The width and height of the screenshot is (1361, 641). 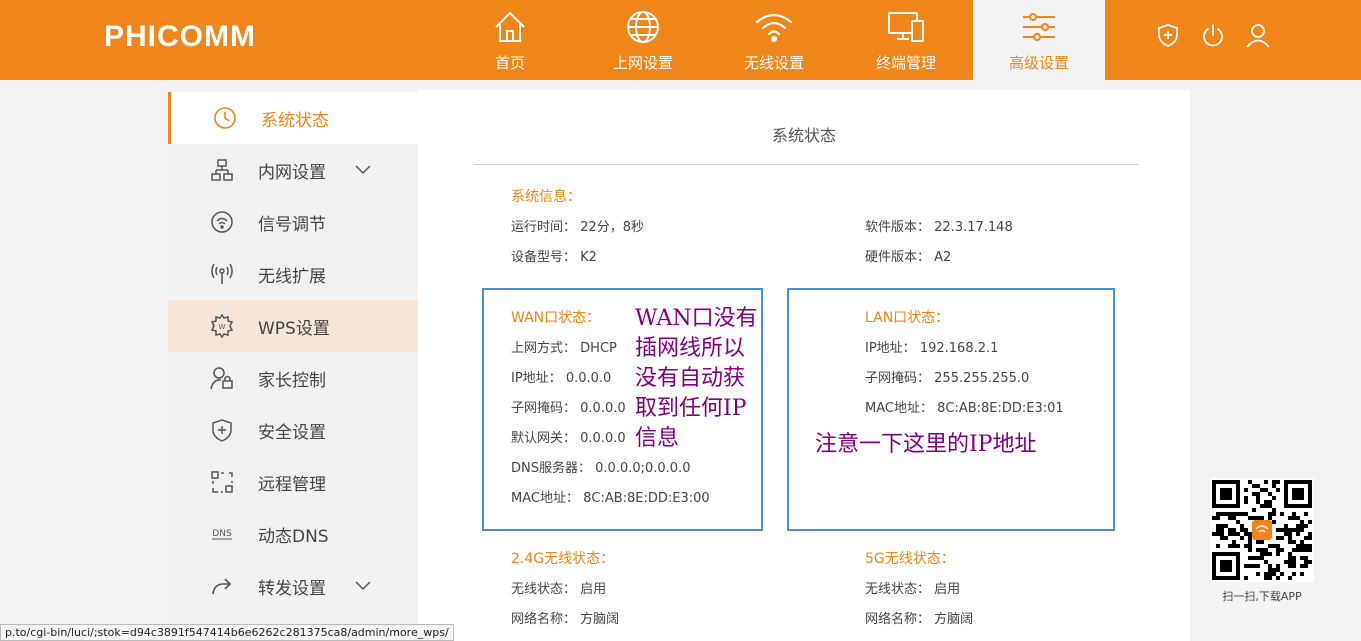 I want to click on wifi24-ssid-label: 网络名称：, so click(x=544, y=619).